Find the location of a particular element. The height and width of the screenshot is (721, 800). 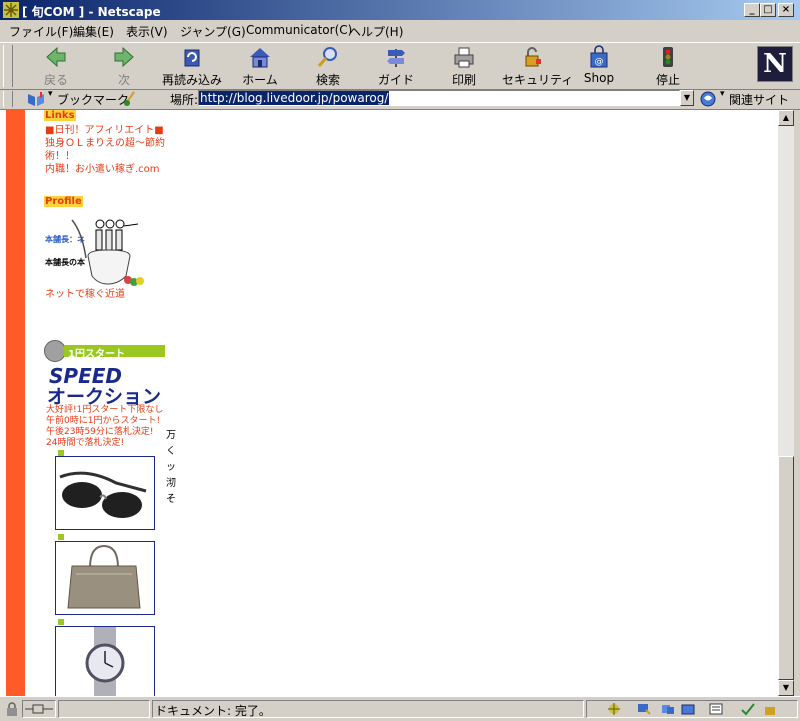

link-saving-cont: 術！！ is located at coordinates (105, 156).